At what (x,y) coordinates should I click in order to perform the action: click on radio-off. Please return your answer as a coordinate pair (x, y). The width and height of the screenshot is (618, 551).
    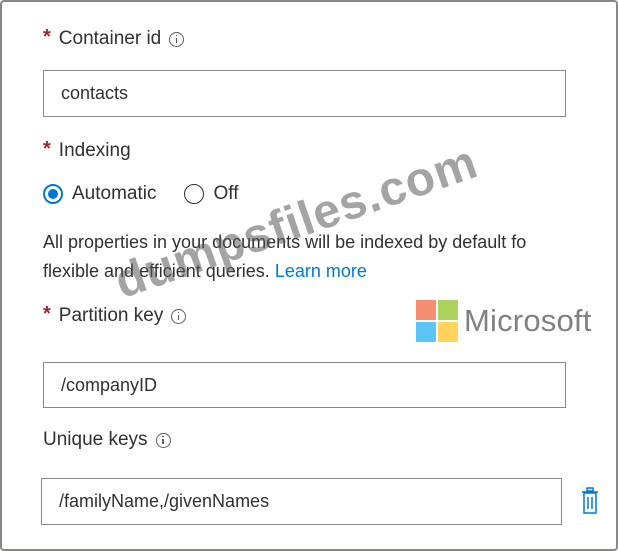
    Looking at the image, I should click on (194, 194).